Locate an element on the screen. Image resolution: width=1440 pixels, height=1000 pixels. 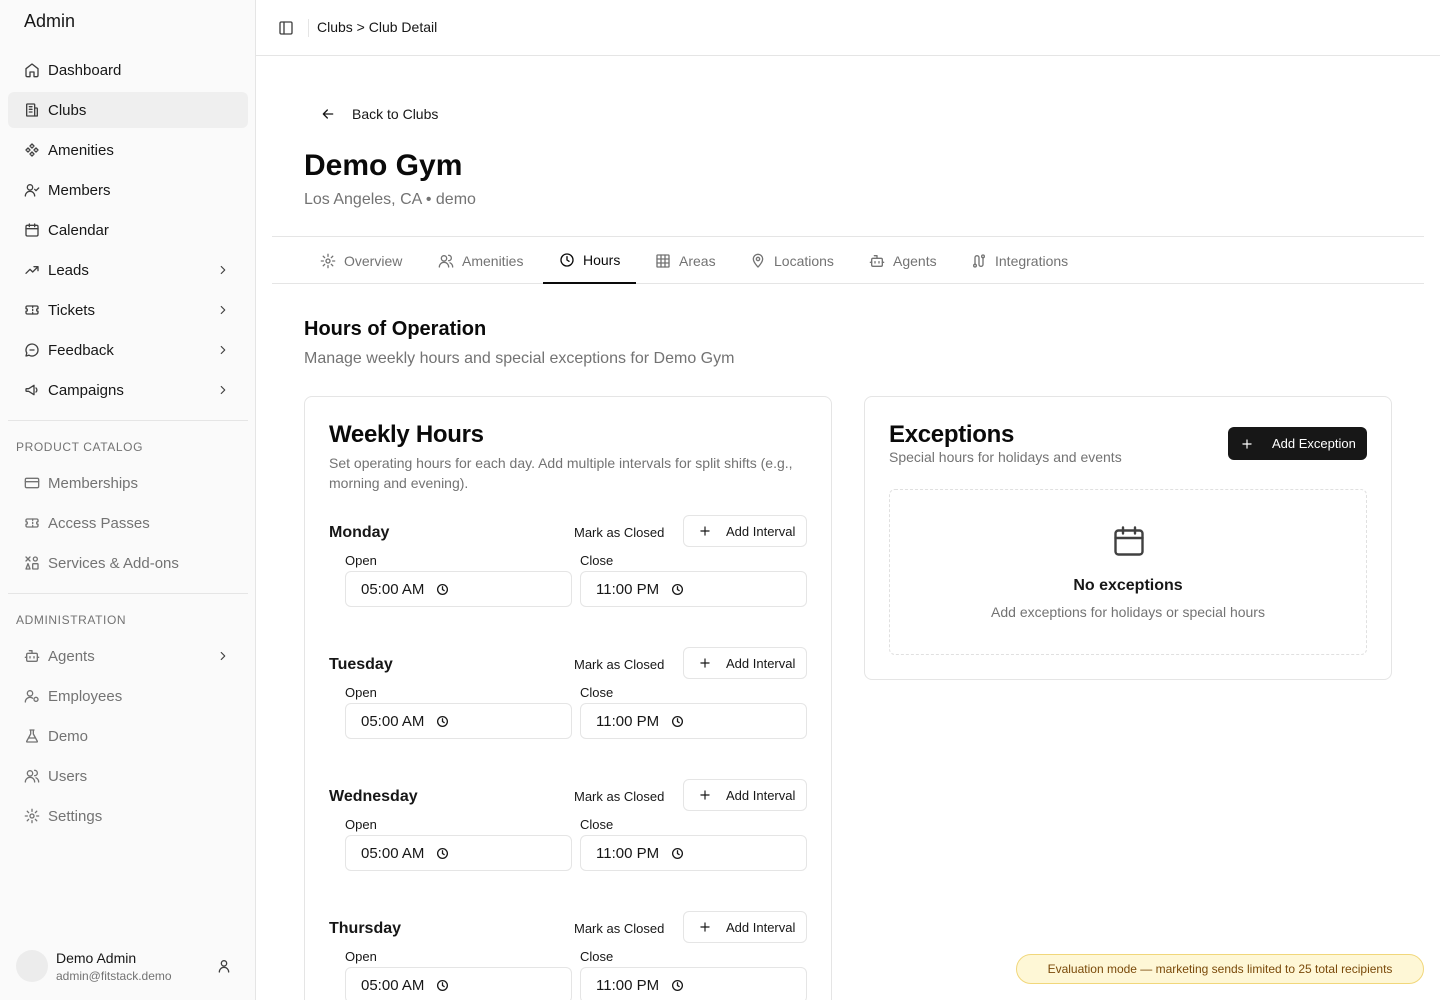
user-profile: Demo Admin admin@fitstack.demo is located at coordinates (128, 968).